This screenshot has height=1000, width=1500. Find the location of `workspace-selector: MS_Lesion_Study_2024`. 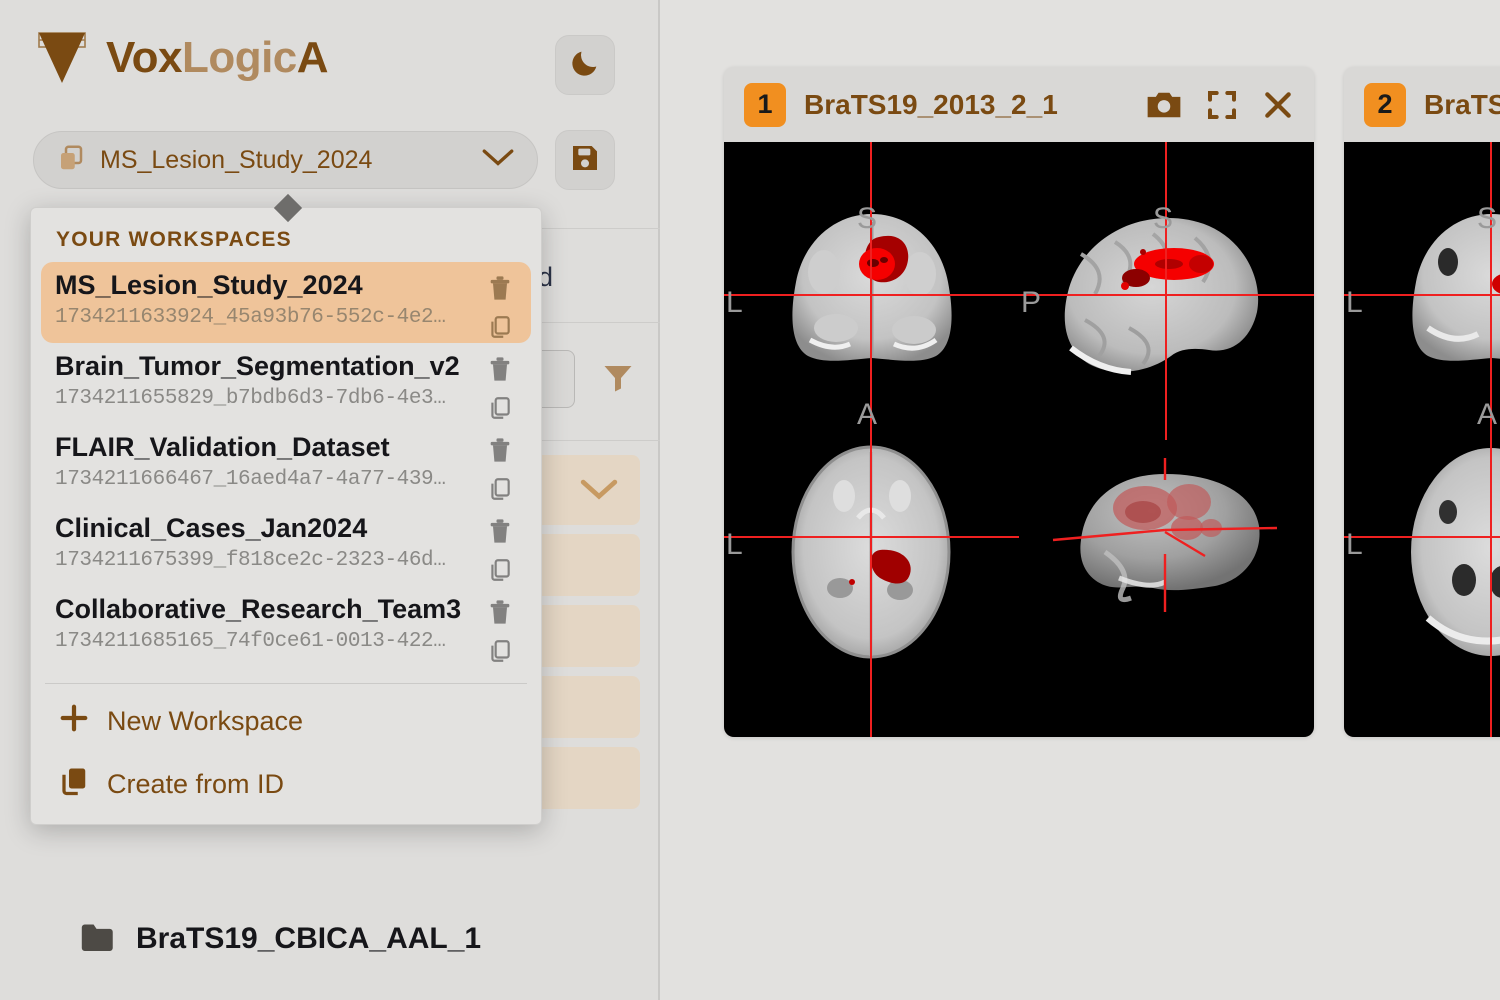

workspace-selector: MS_Lesion_Study_2024 is located at coordinates (285, 160).